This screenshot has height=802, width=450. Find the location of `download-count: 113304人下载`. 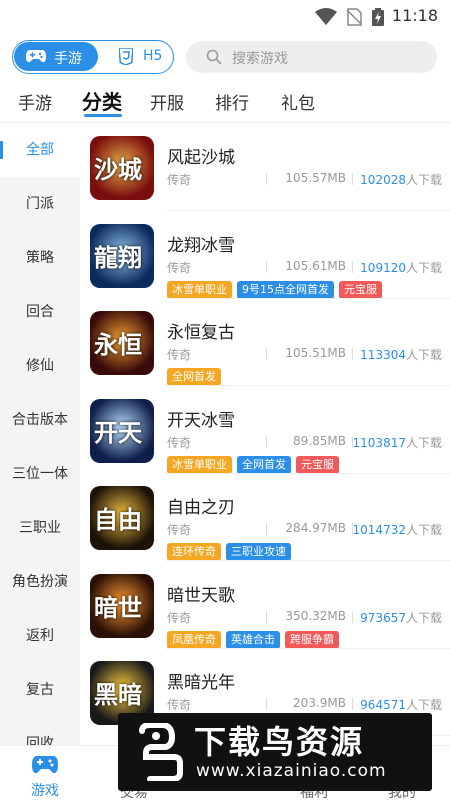

download-count: 113304人下载 is located at coordinates (401, 354).